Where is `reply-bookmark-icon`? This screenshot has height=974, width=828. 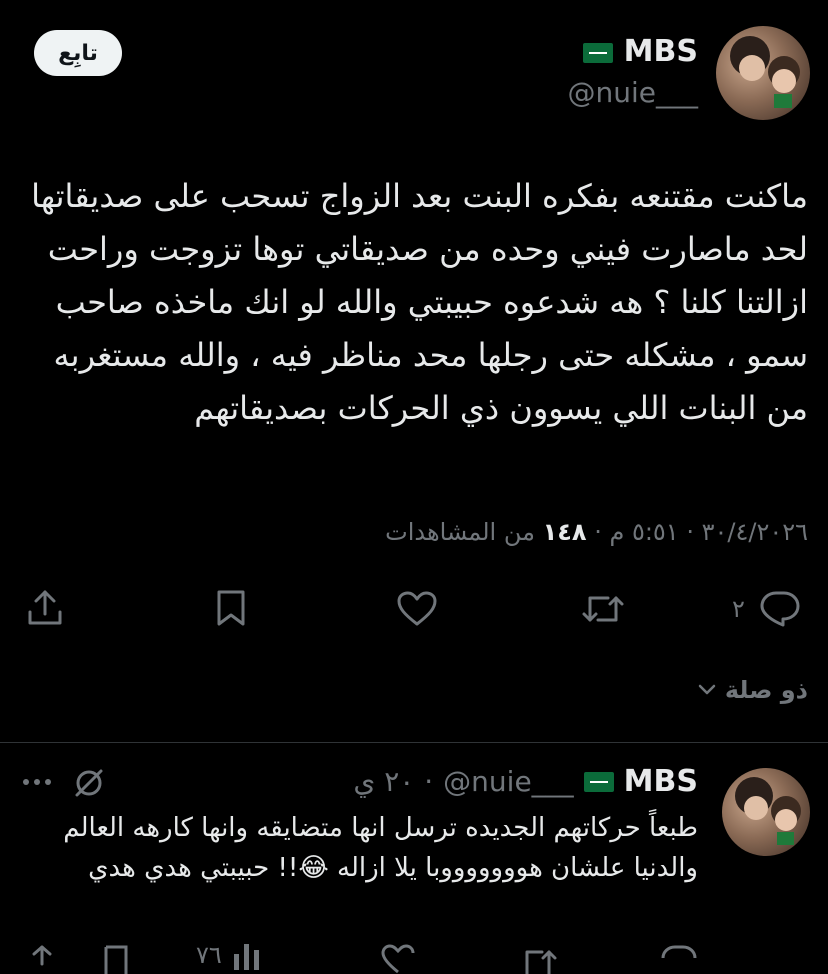
reply-bookmark-icon is located at coordinates (116, 959).